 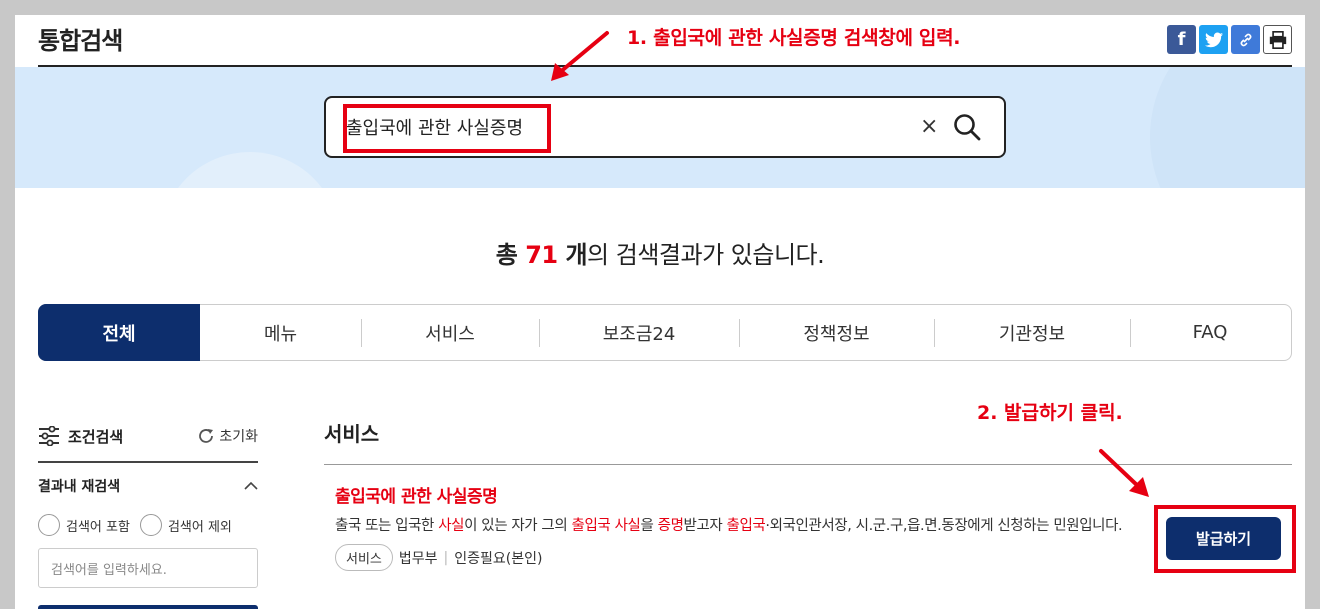 What do you see at coordinates (80, 41) in the screenshot?
I see `page-title: 통합검색` at bounding box center [80, 41].